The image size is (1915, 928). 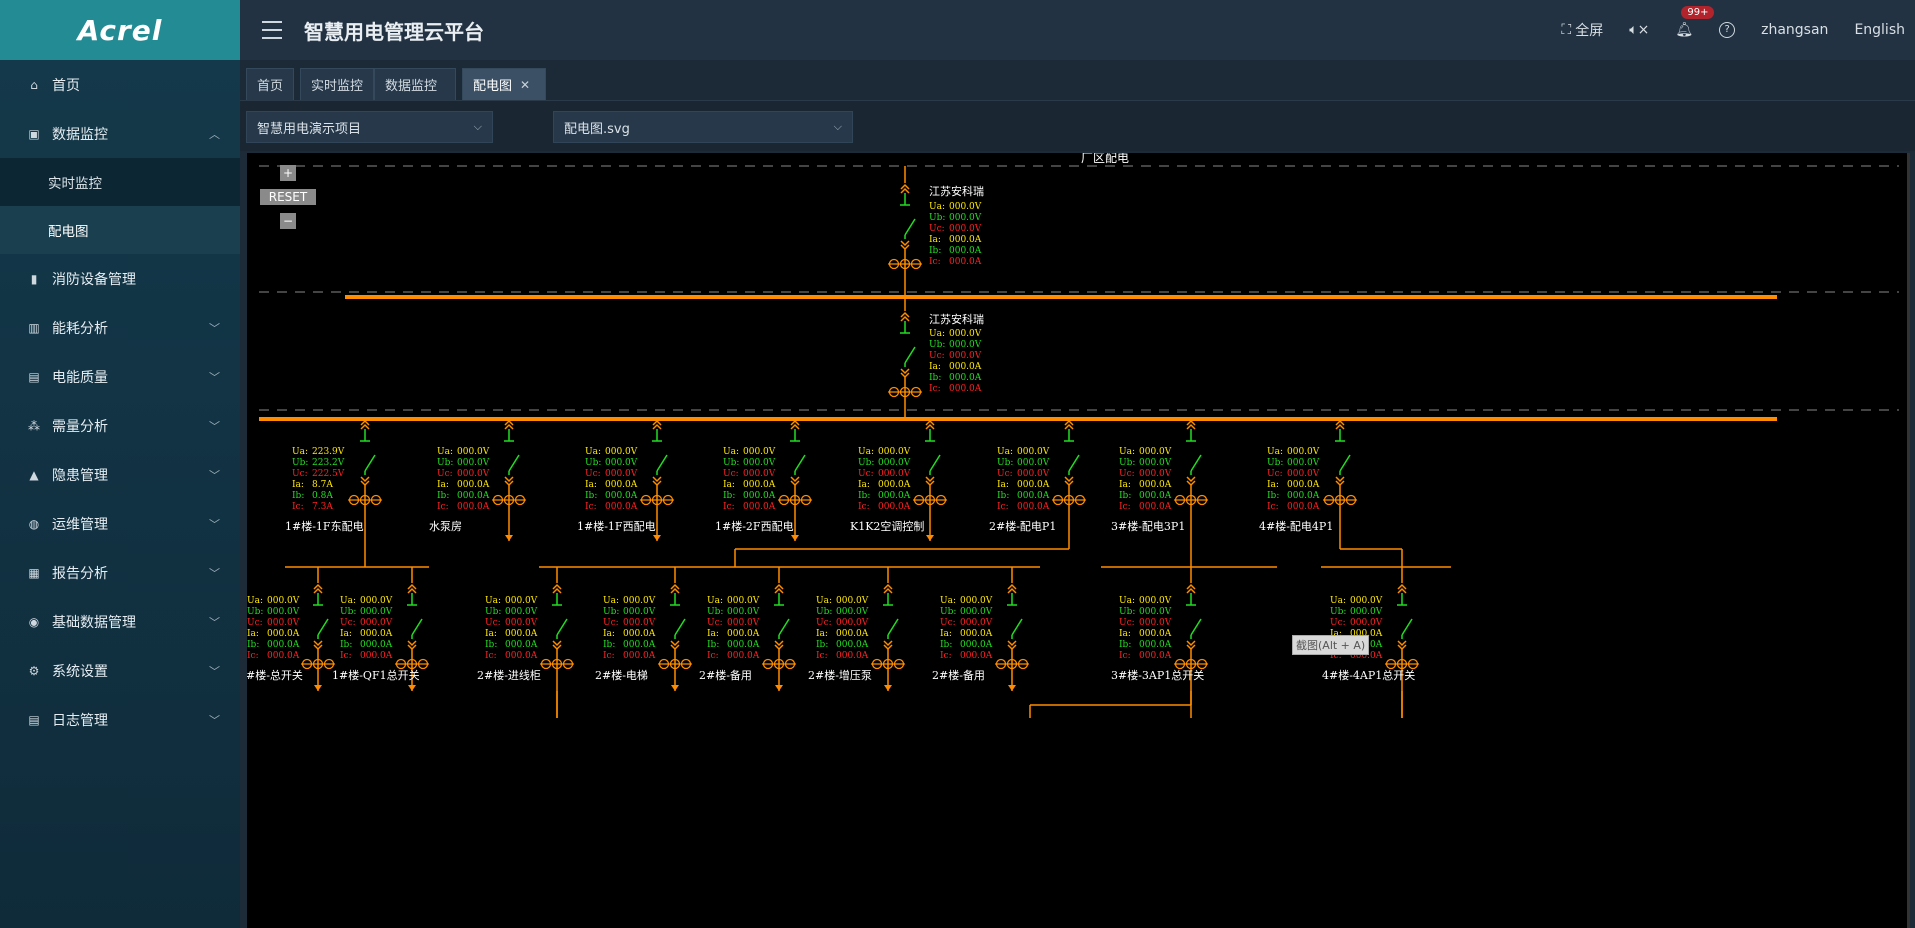 I want to click on user-menu: zhangsan, so click(x=1794, y=30).